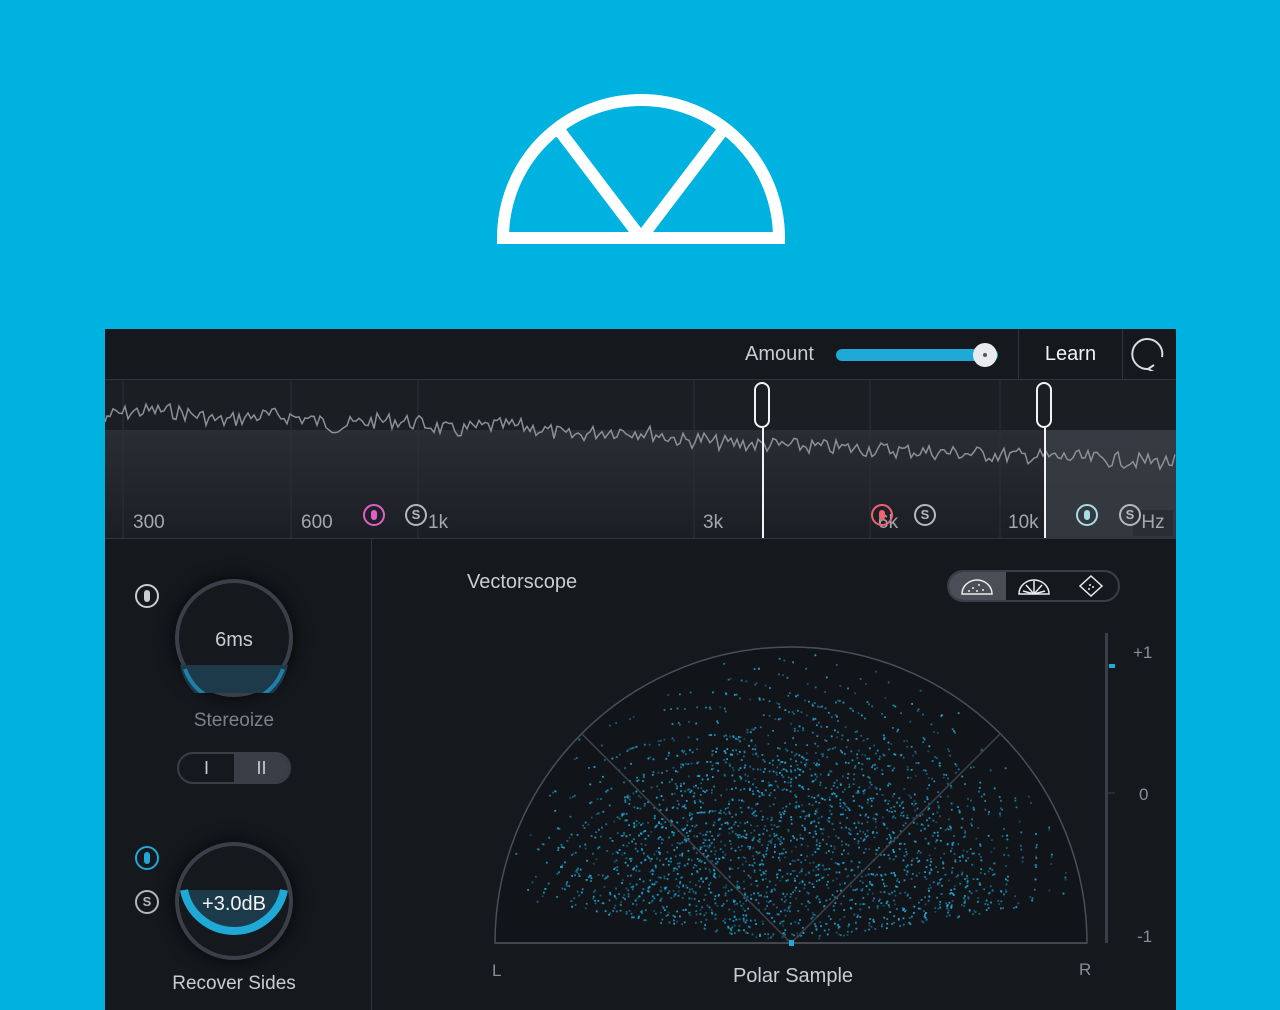 Image resolution: width=1280 pixels, height=1010 pixels. I want to click on freq-label-1k: 1k, so click(438, 522).